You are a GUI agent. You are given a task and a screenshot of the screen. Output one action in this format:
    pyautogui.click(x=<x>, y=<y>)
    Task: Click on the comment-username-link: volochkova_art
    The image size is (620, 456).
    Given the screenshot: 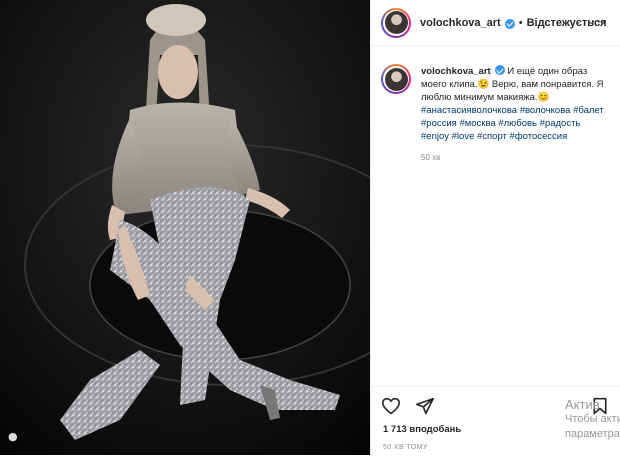 What is the action you would take?
    pyautogui.click(x=456, y=71)
    